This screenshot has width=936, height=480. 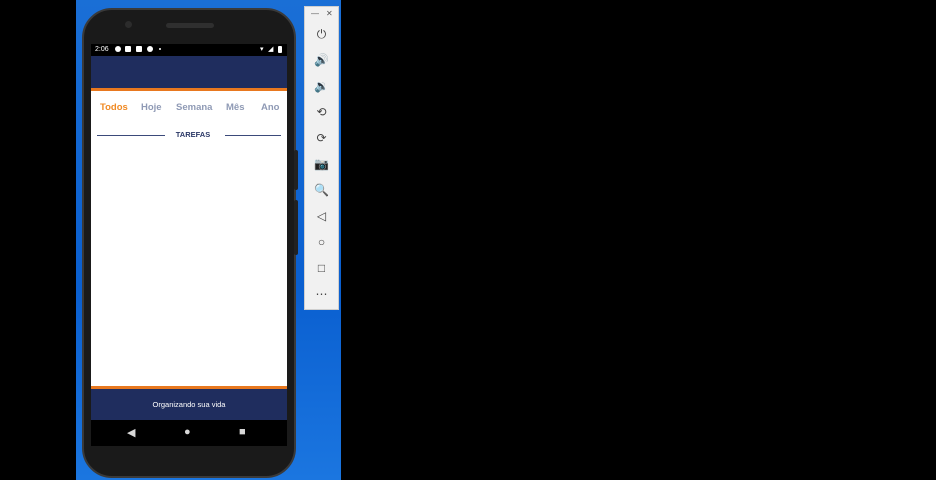 What do you see at coordinates (242, 432) in the screenshot?
I see `recents-nav-icon: ■` at bounding box center [242, 432].